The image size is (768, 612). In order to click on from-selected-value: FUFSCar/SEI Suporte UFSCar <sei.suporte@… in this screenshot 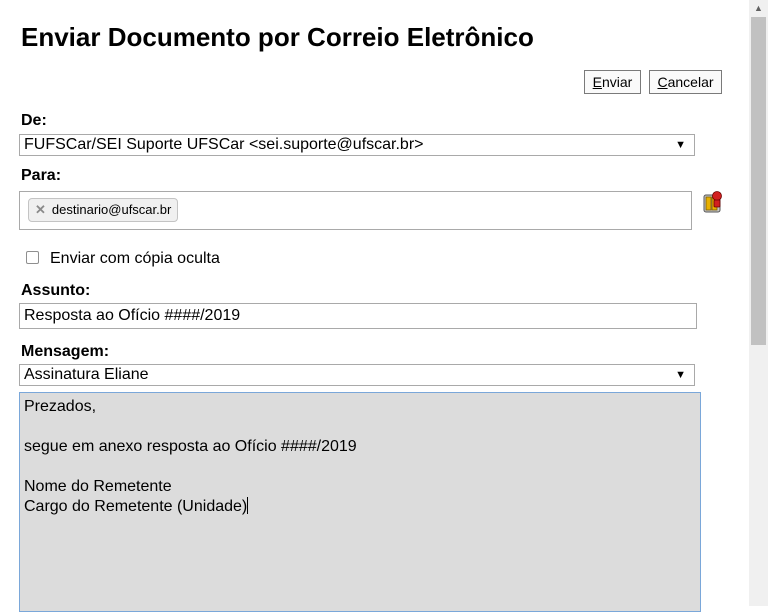, I will do `click(224, 144)`.